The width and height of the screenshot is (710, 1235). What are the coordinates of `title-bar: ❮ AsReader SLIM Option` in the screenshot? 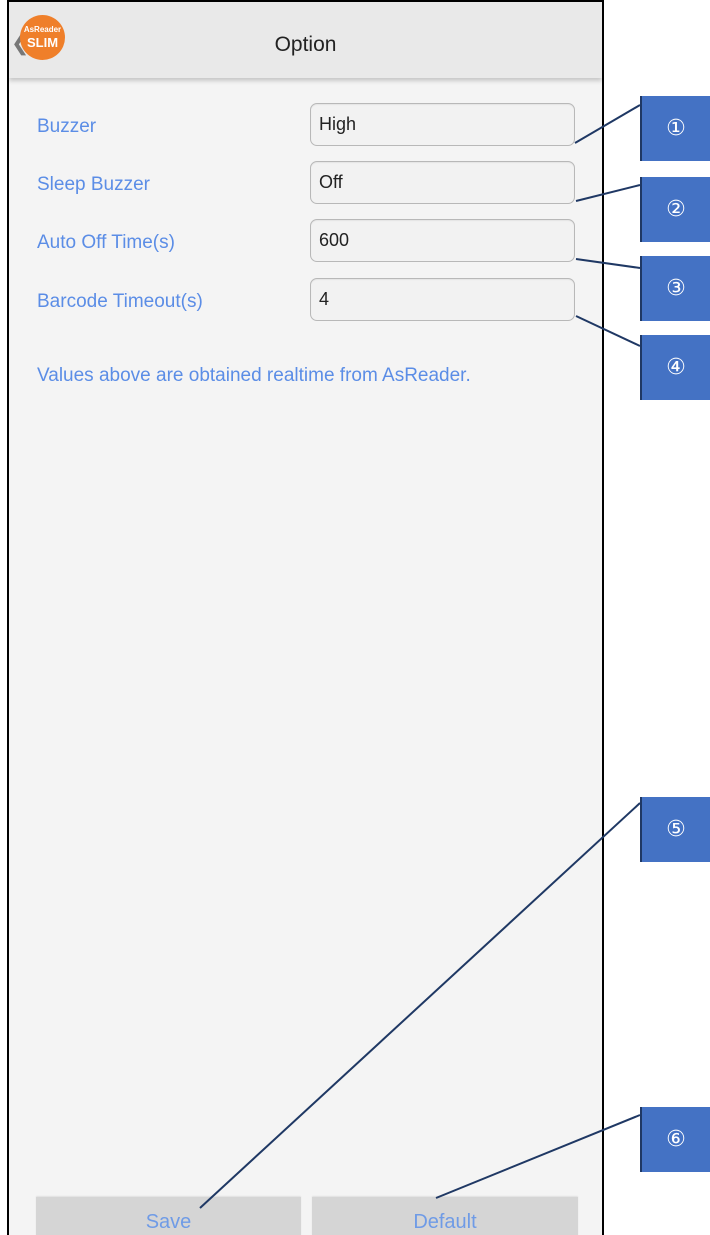 It's located at (305, 40).